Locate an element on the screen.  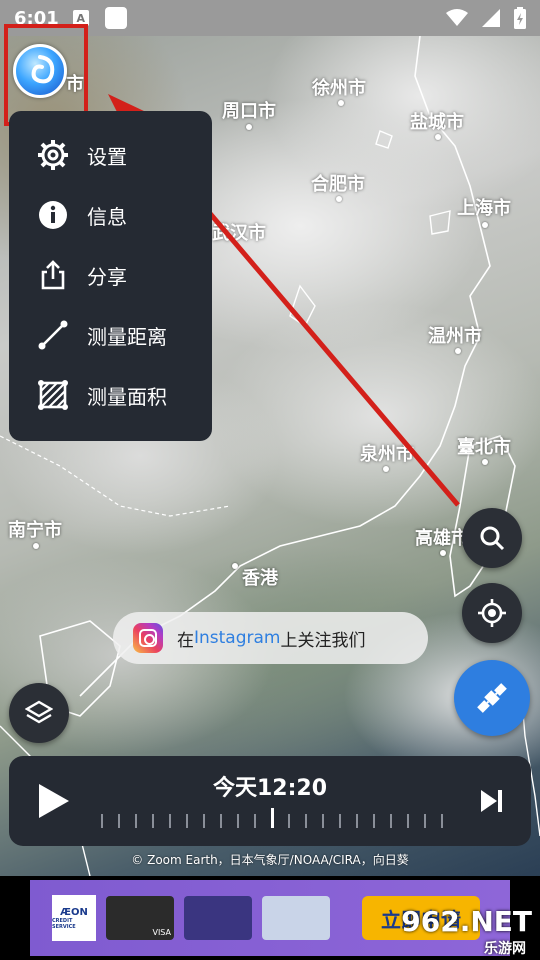
instagram-brand: Instagram is located at coordinates (237, 638).